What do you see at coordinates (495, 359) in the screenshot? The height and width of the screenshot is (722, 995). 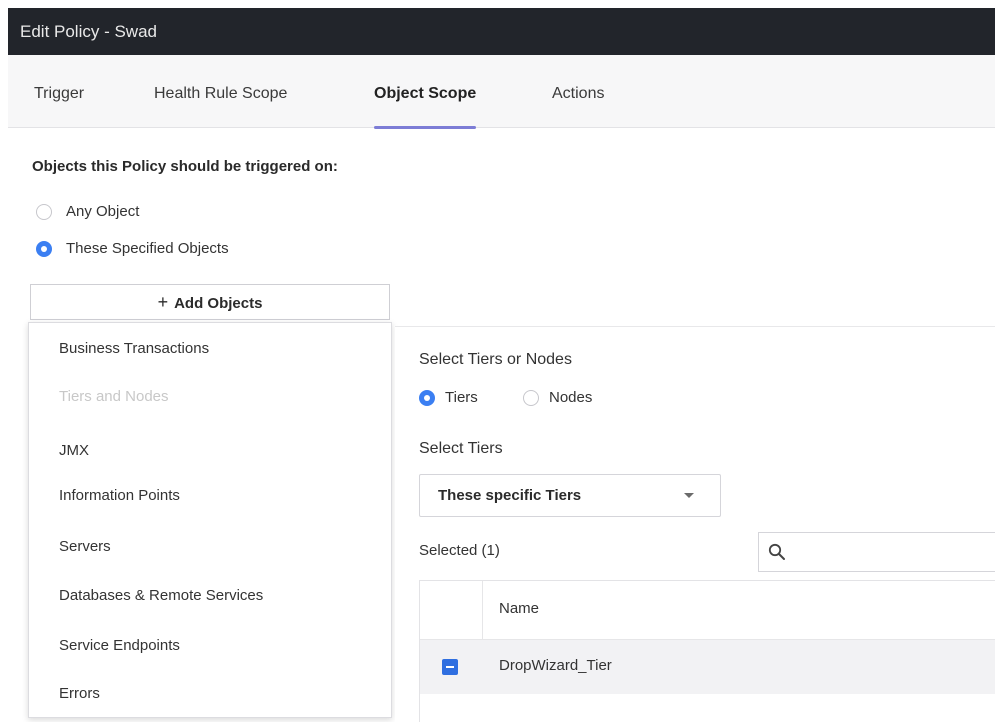 I see `select-tiers-or-nodes-label: Select Tiers or Nodes` at bounding box center [495, 359].